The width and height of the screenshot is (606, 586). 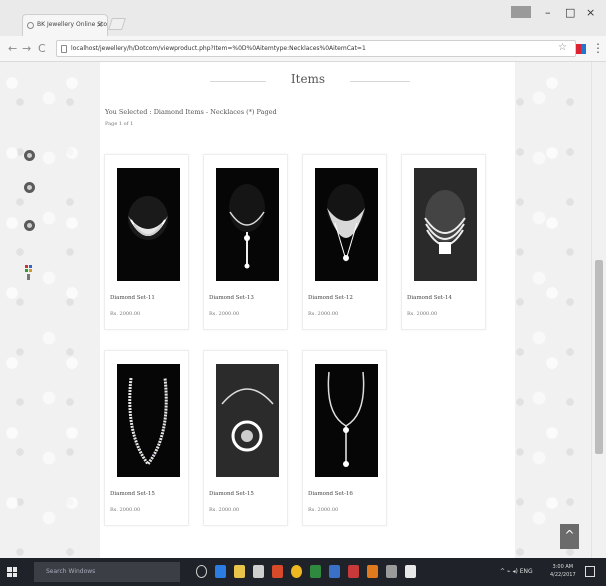 I want to click on page-title: Items, so click(x=308, y=79).